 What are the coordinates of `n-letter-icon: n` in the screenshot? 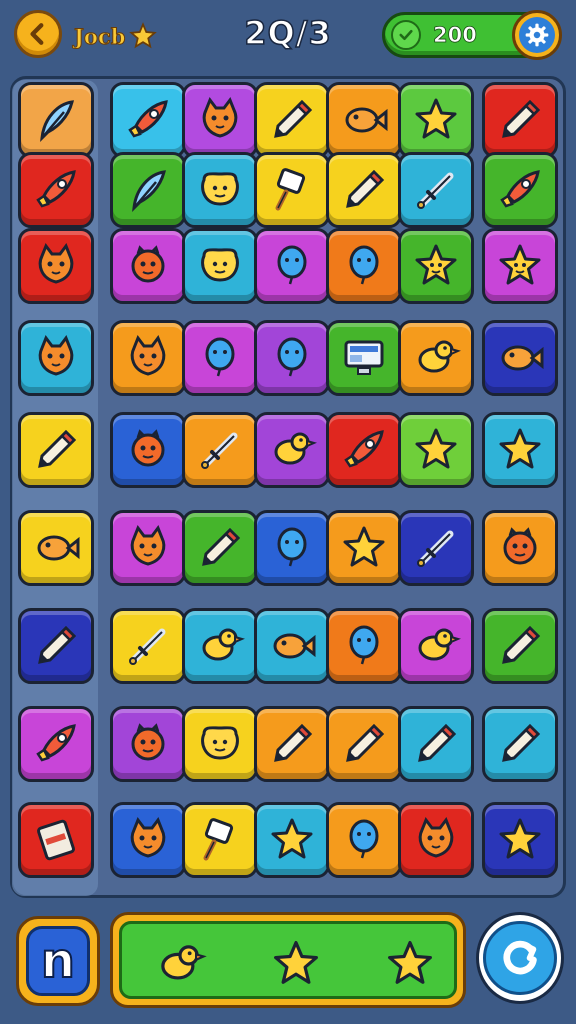 It's located at (58, 961).